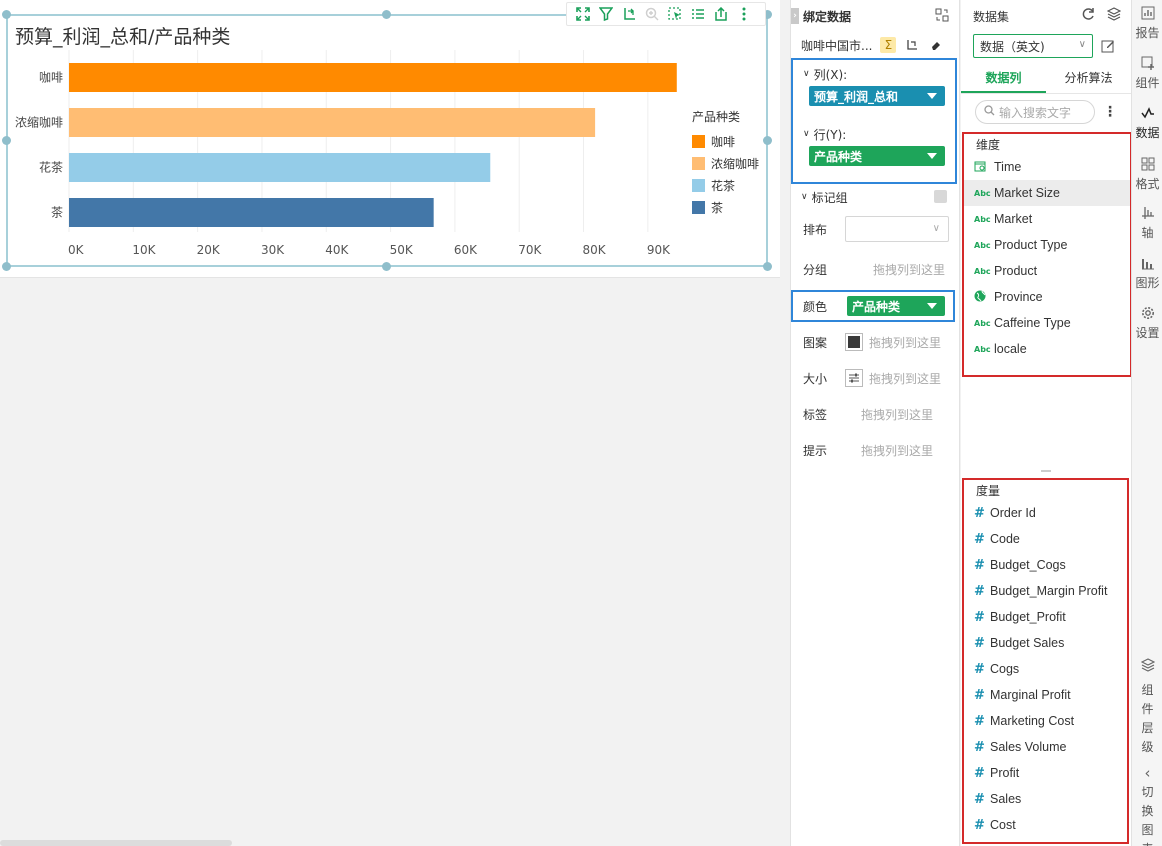 This screenshot has height=846, width=1162. Describe the element at coordinates (659, 250) in the screenshot. I see `x-tick-label: 90K` at that location.